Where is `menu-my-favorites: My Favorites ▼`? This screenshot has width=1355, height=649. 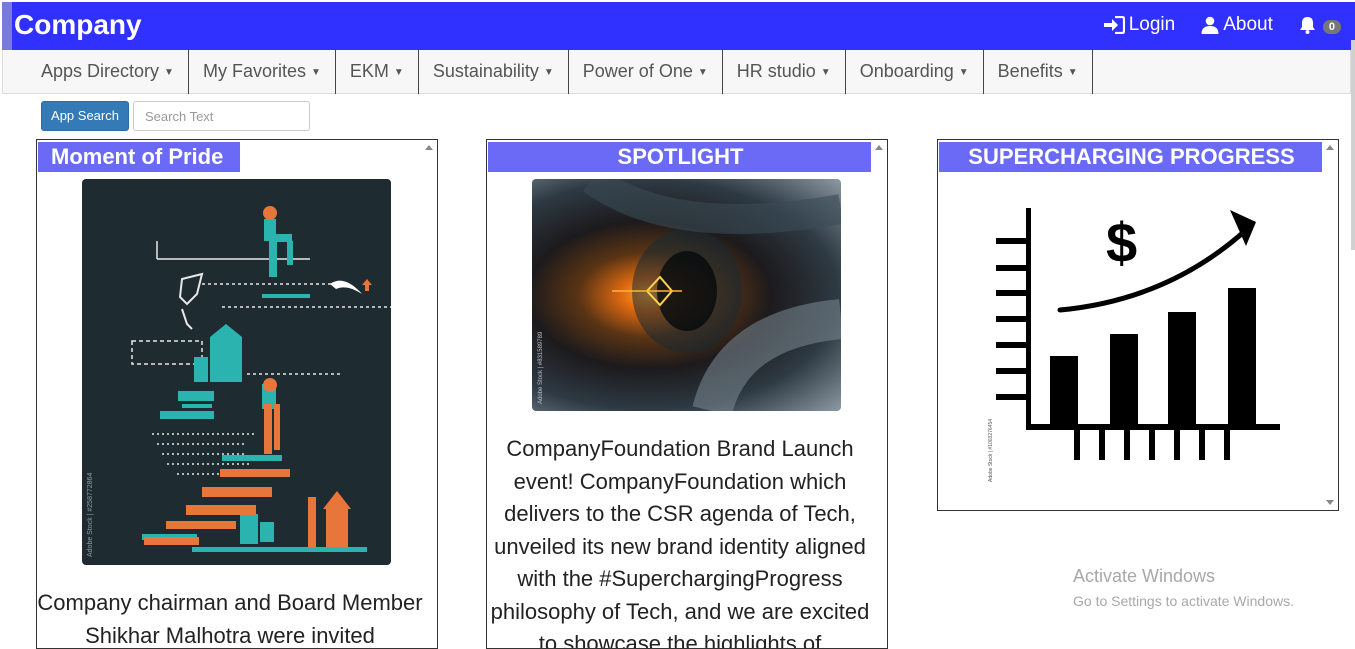 menu-my-favorites: My Favorites ▼ is located at coordinates (262, 72).